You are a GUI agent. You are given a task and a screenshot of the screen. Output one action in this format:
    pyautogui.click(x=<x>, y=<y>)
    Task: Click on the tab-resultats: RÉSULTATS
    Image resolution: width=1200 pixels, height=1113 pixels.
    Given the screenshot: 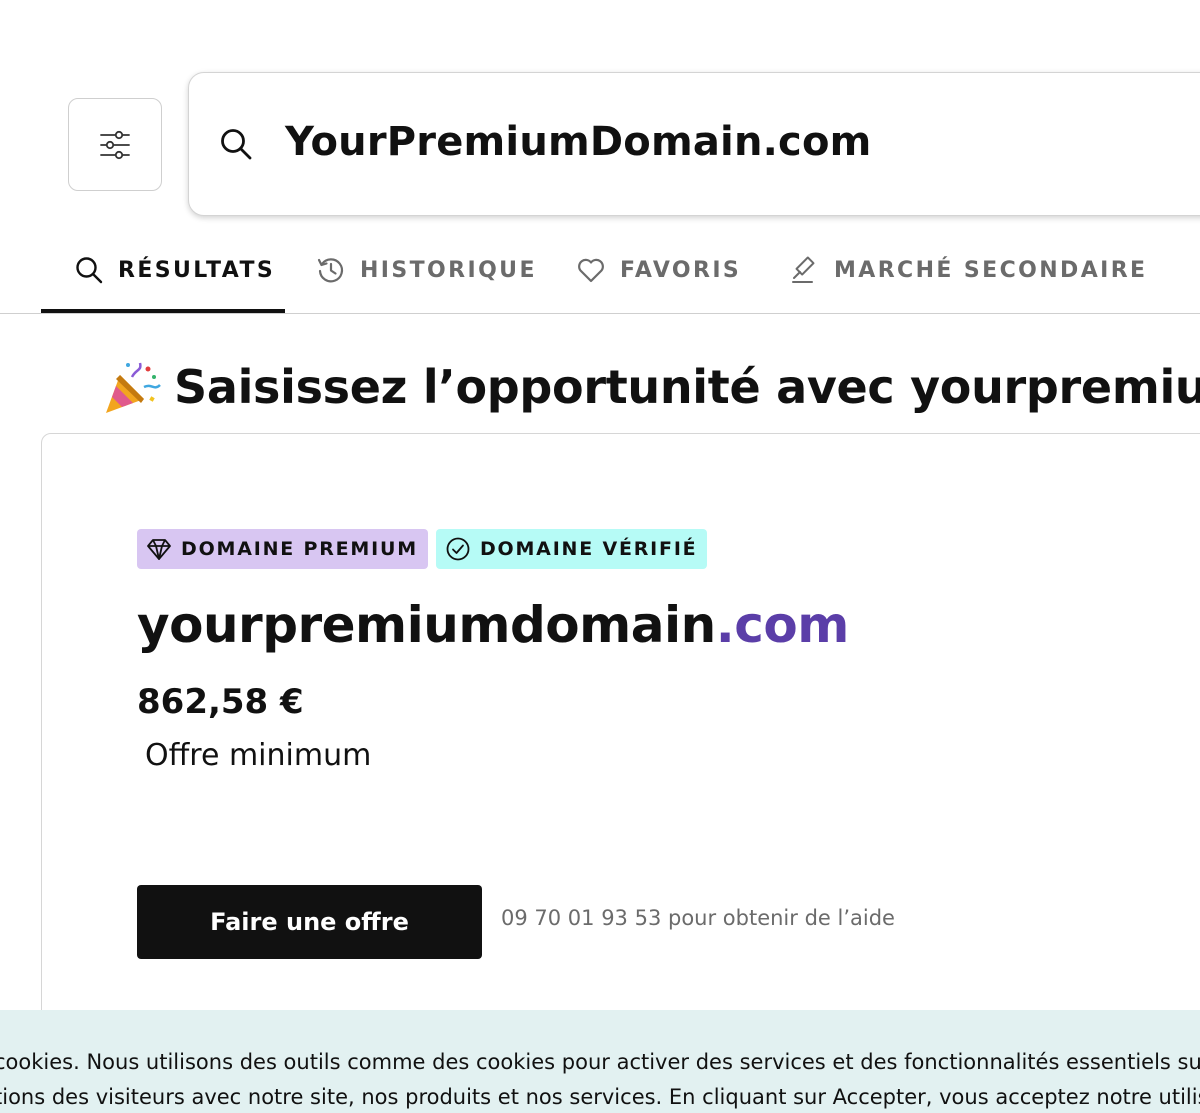 What is the action you would take?
    pyautogui.click(x=174, y=270)
    